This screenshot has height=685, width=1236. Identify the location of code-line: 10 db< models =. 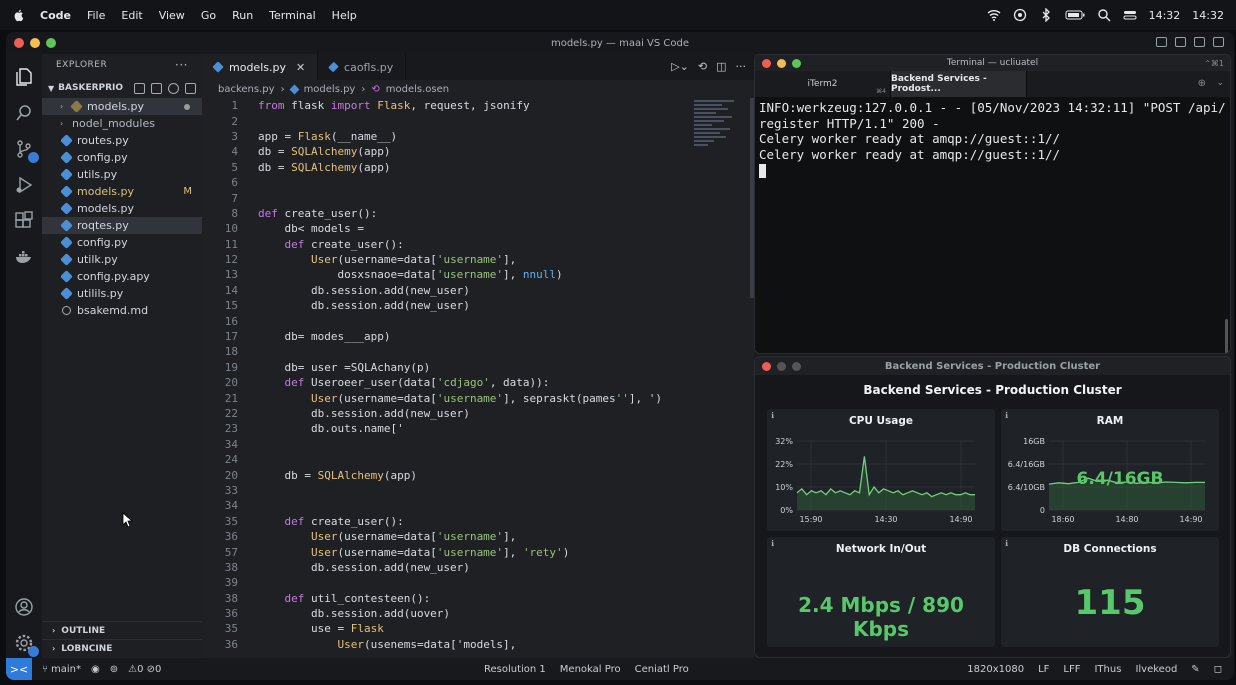
(446, 228).